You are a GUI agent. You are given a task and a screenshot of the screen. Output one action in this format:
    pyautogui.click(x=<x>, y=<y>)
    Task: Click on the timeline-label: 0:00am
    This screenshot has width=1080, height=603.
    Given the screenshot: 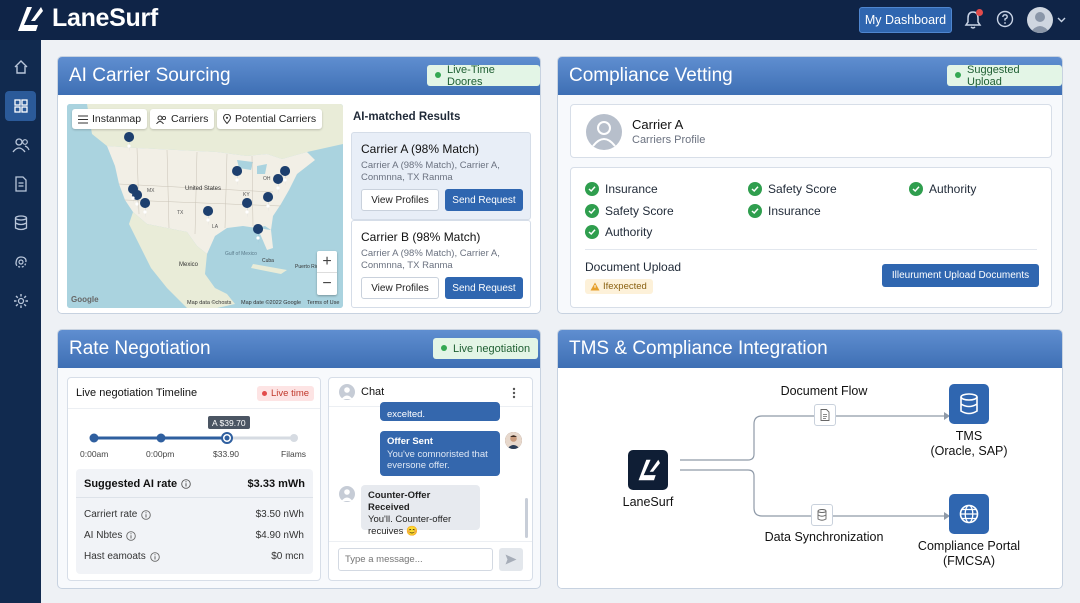 What is the action you would take?
    pyautogui.click(x=94, y=454)
    